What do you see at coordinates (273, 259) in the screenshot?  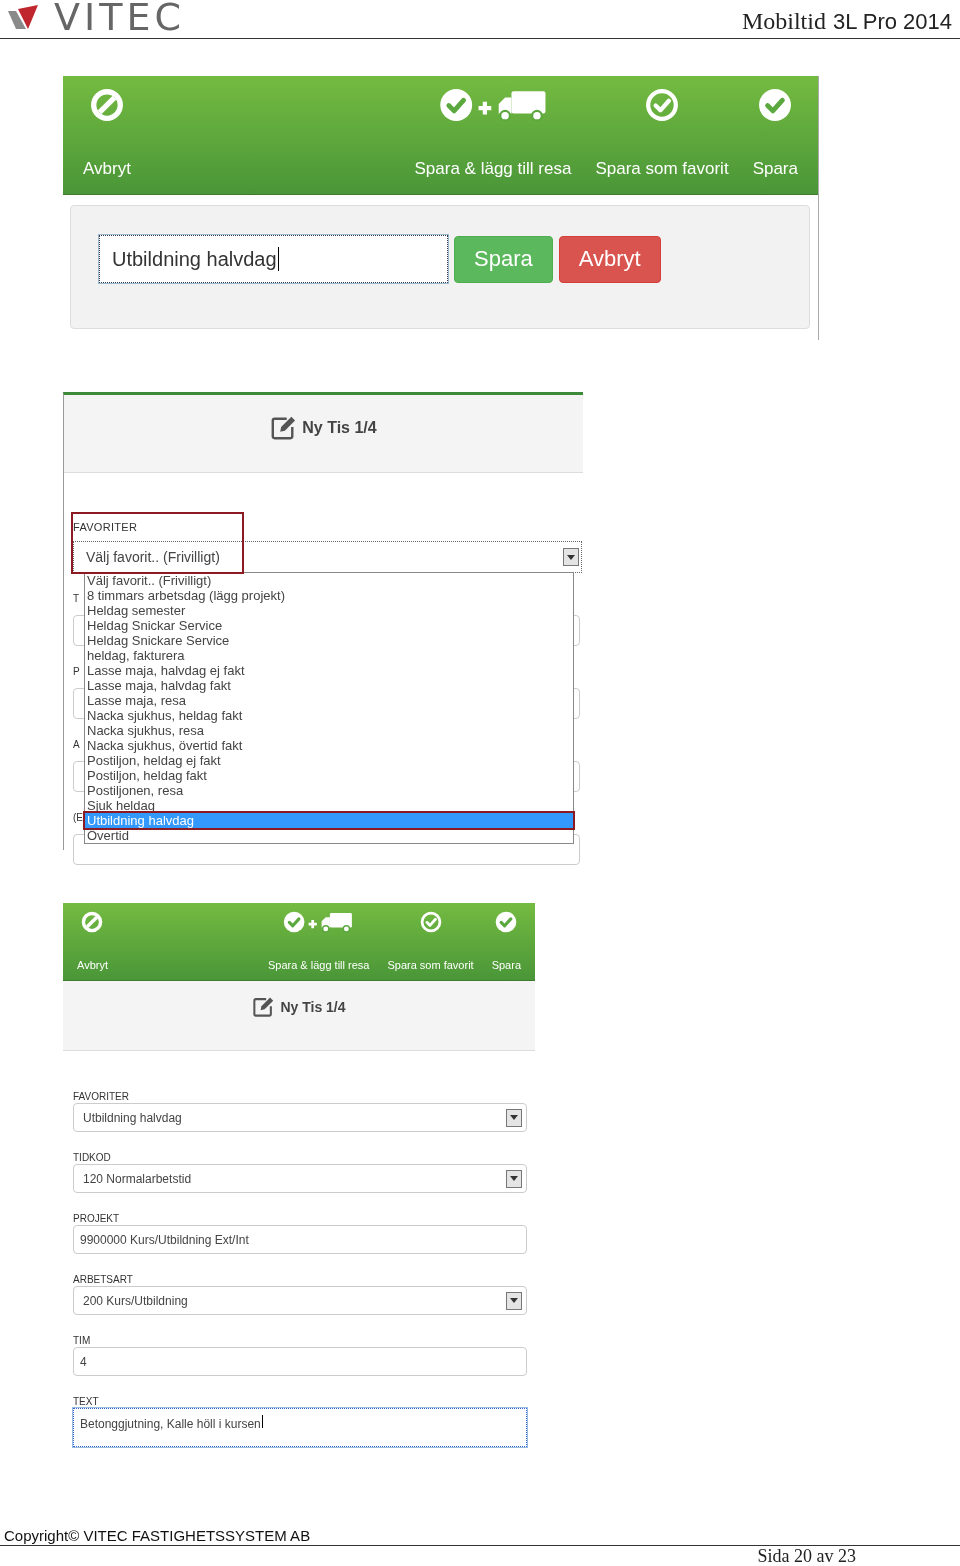 I see `favorite-name-field: Utbildning halvdag` at bounding box center [273, 259].